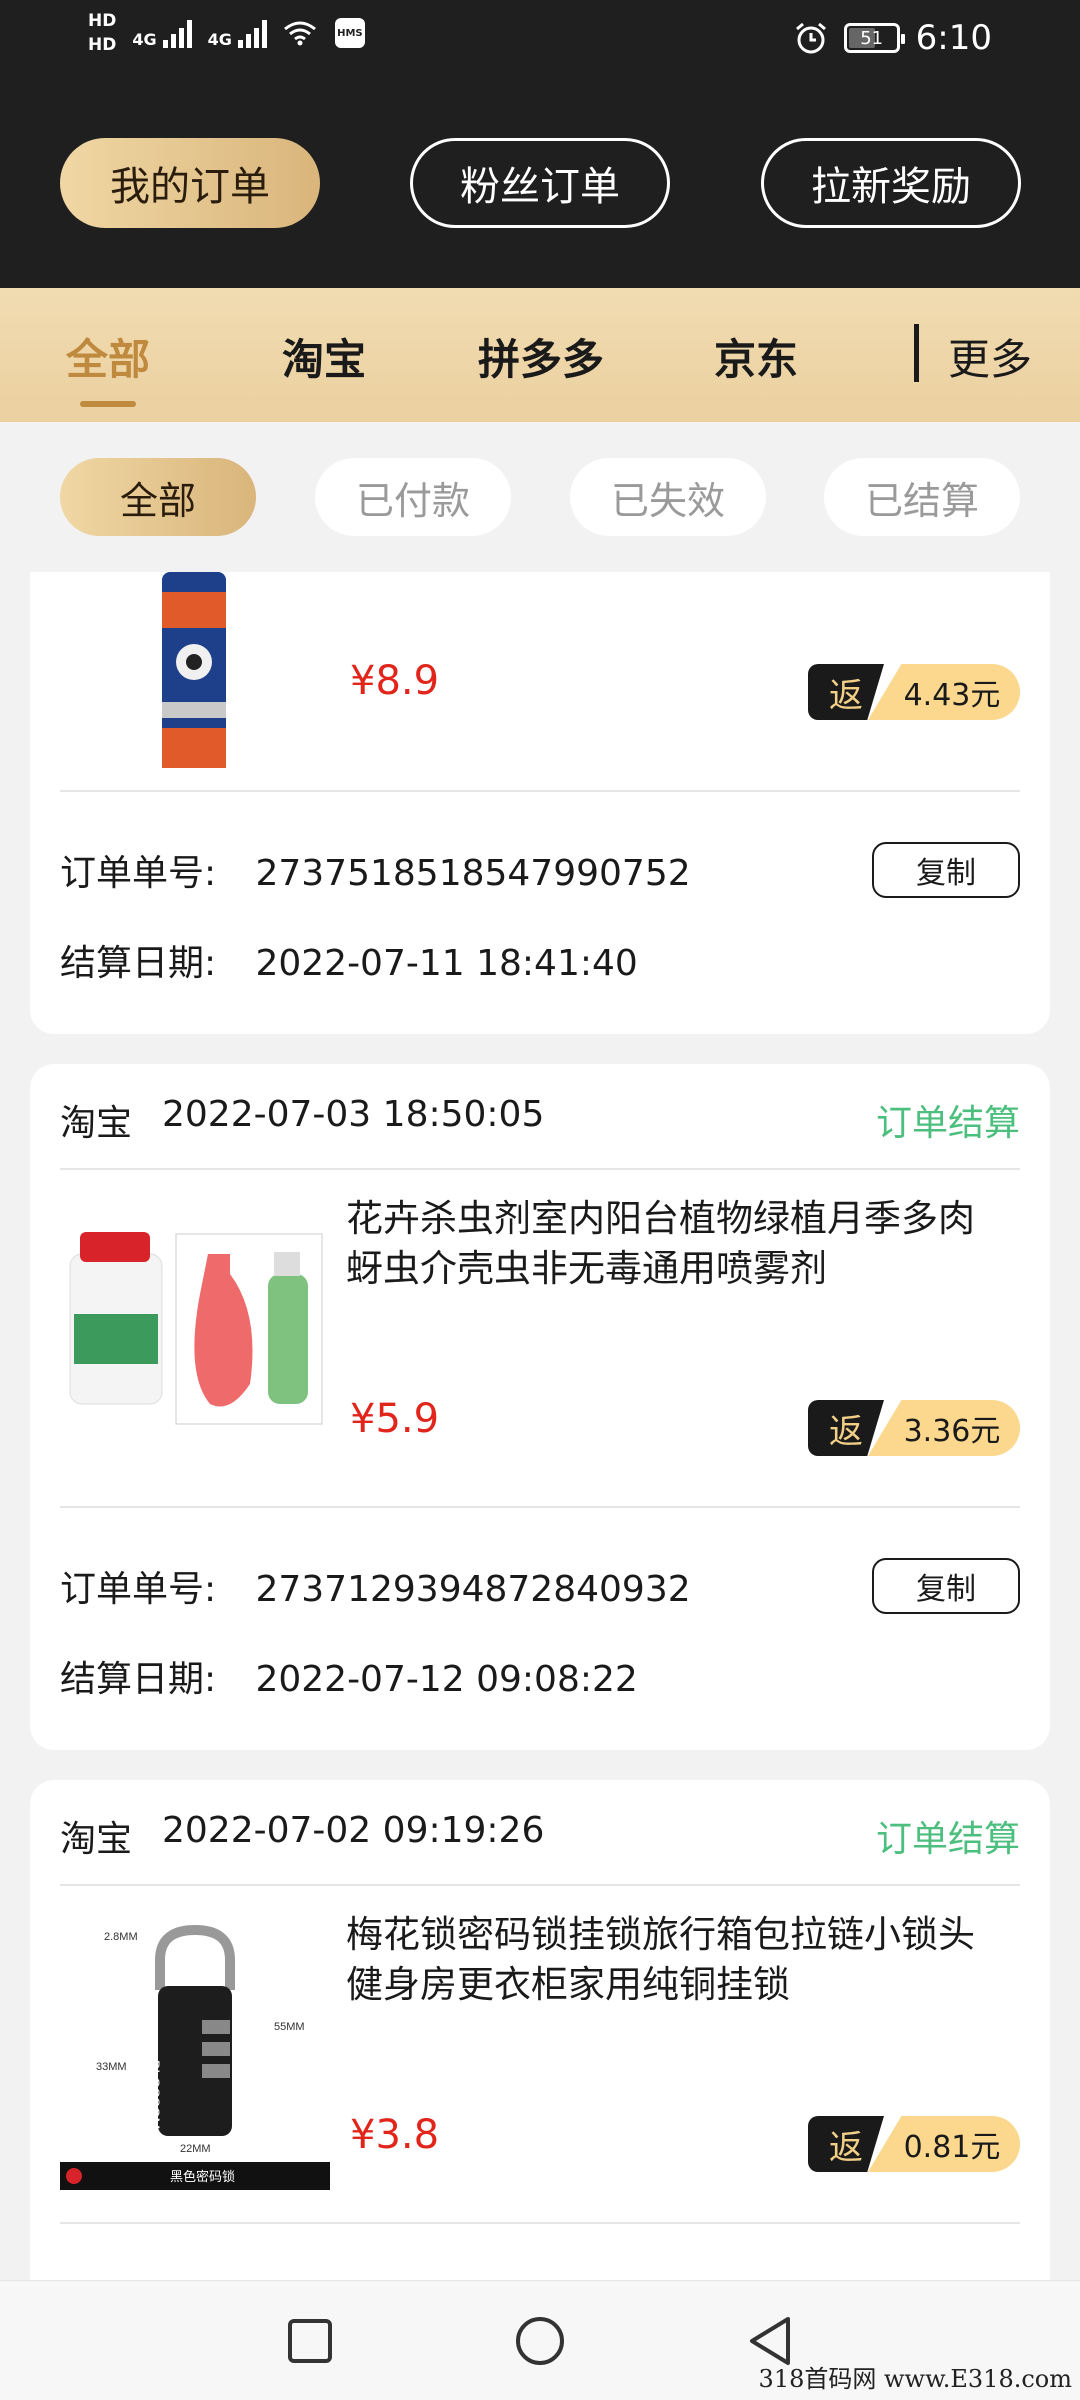 This screenshot has height=2400, width=1080. What do you see at coordinates (756, 356) in the screenshot?
I see `platform-tab-jd: 京东` at bounding box center [756, 356].